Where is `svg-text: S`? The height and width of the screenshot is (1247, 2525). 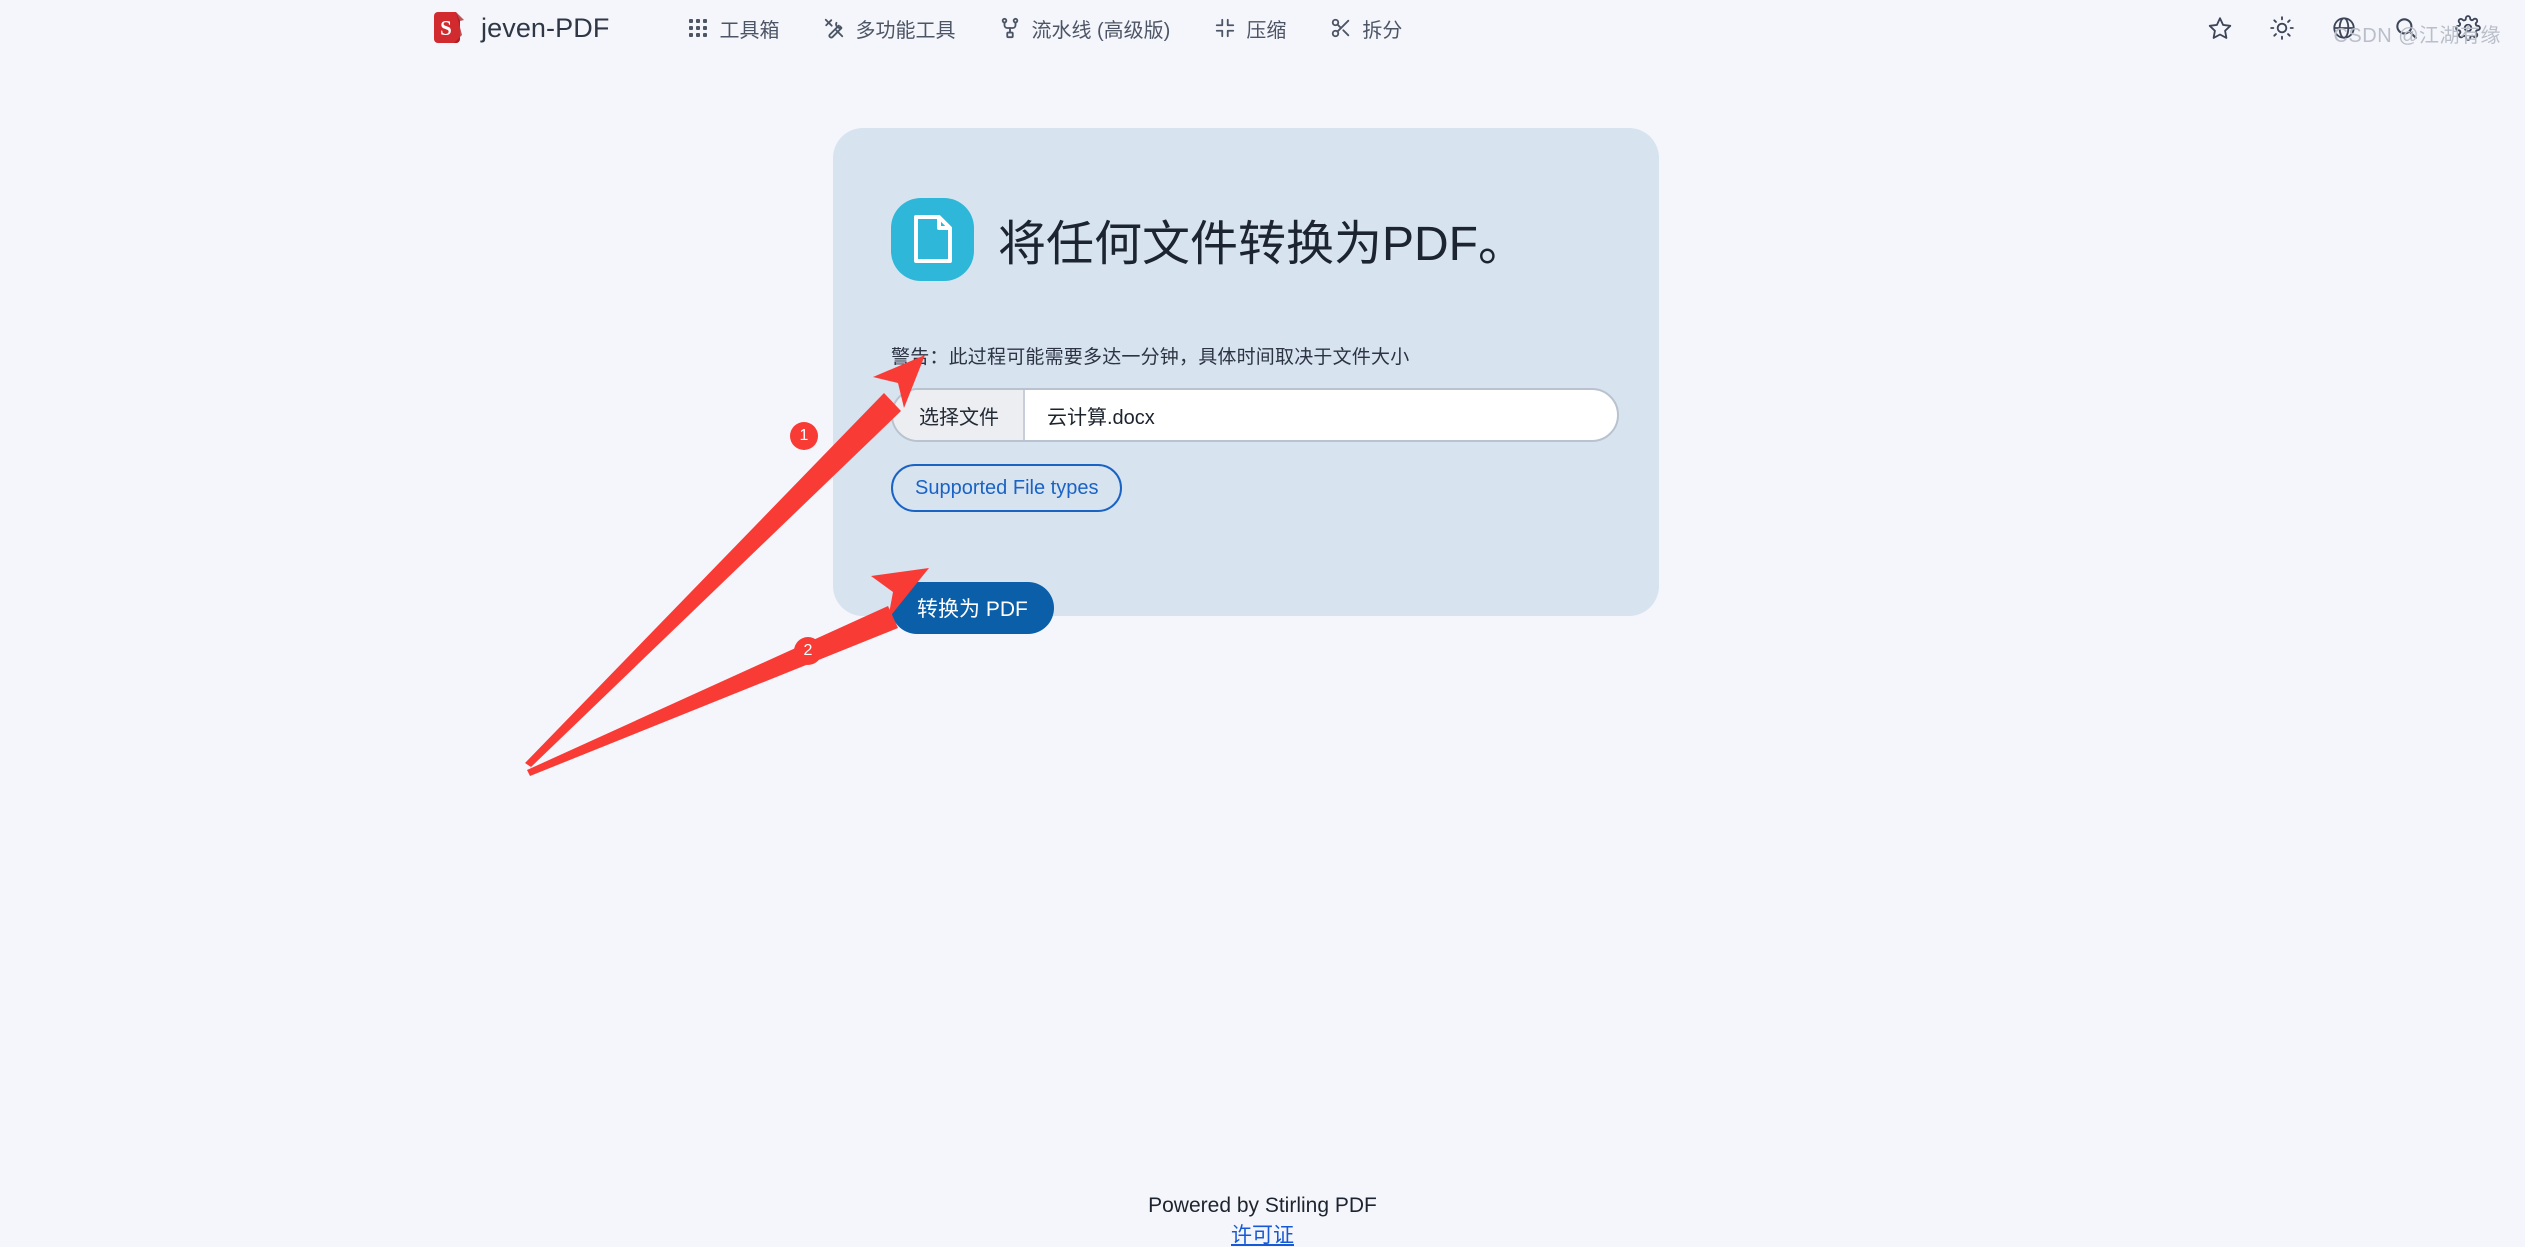
svg-text: S is located at coordinates (446, 28).